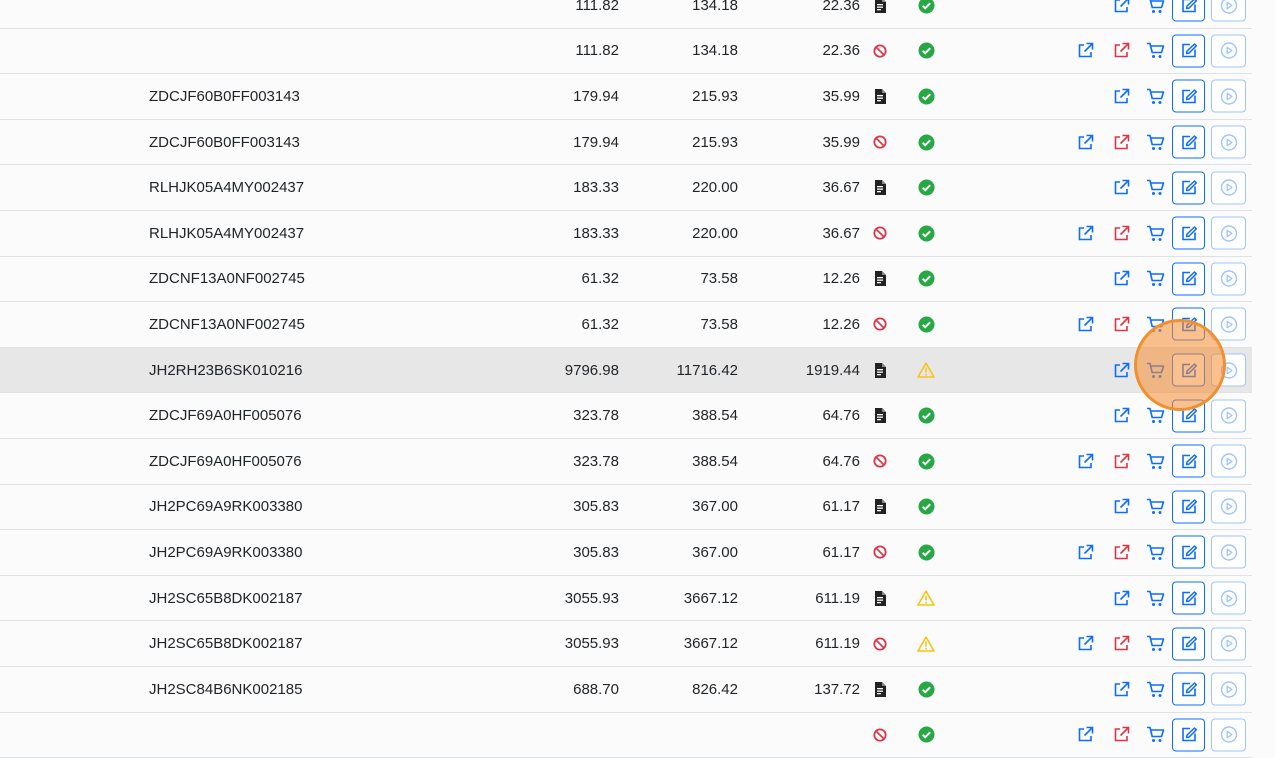 The image size is (1275, 758). Describe the element at coordinates (626, 143) in the screenshot. I see `table-row: ZDCJF60B0FF003143 179.94 215.93 35.99` at that location.